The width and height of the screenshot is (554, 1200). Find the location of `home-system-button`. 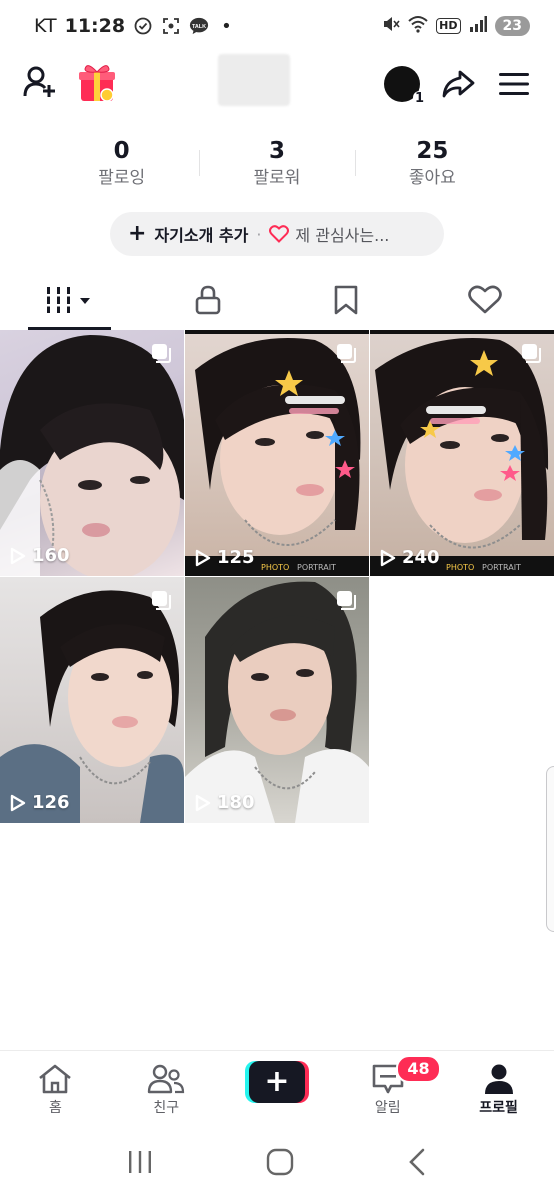

home-system-button is located at coordinates (280, 1164).